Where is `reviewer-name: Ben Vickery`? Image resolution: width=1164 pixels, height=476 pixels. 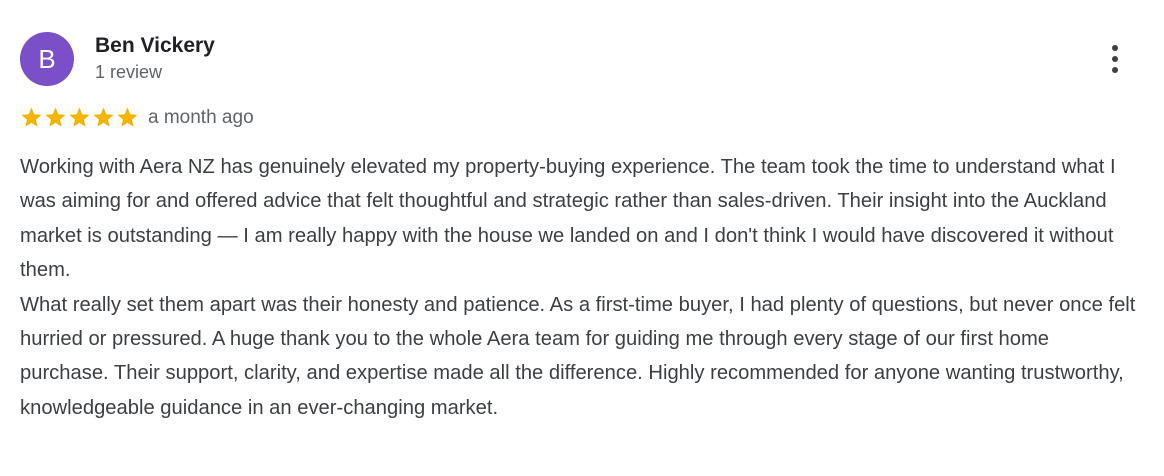
reviewer-name: Ben Vickery is located at coordinates (155, 46).